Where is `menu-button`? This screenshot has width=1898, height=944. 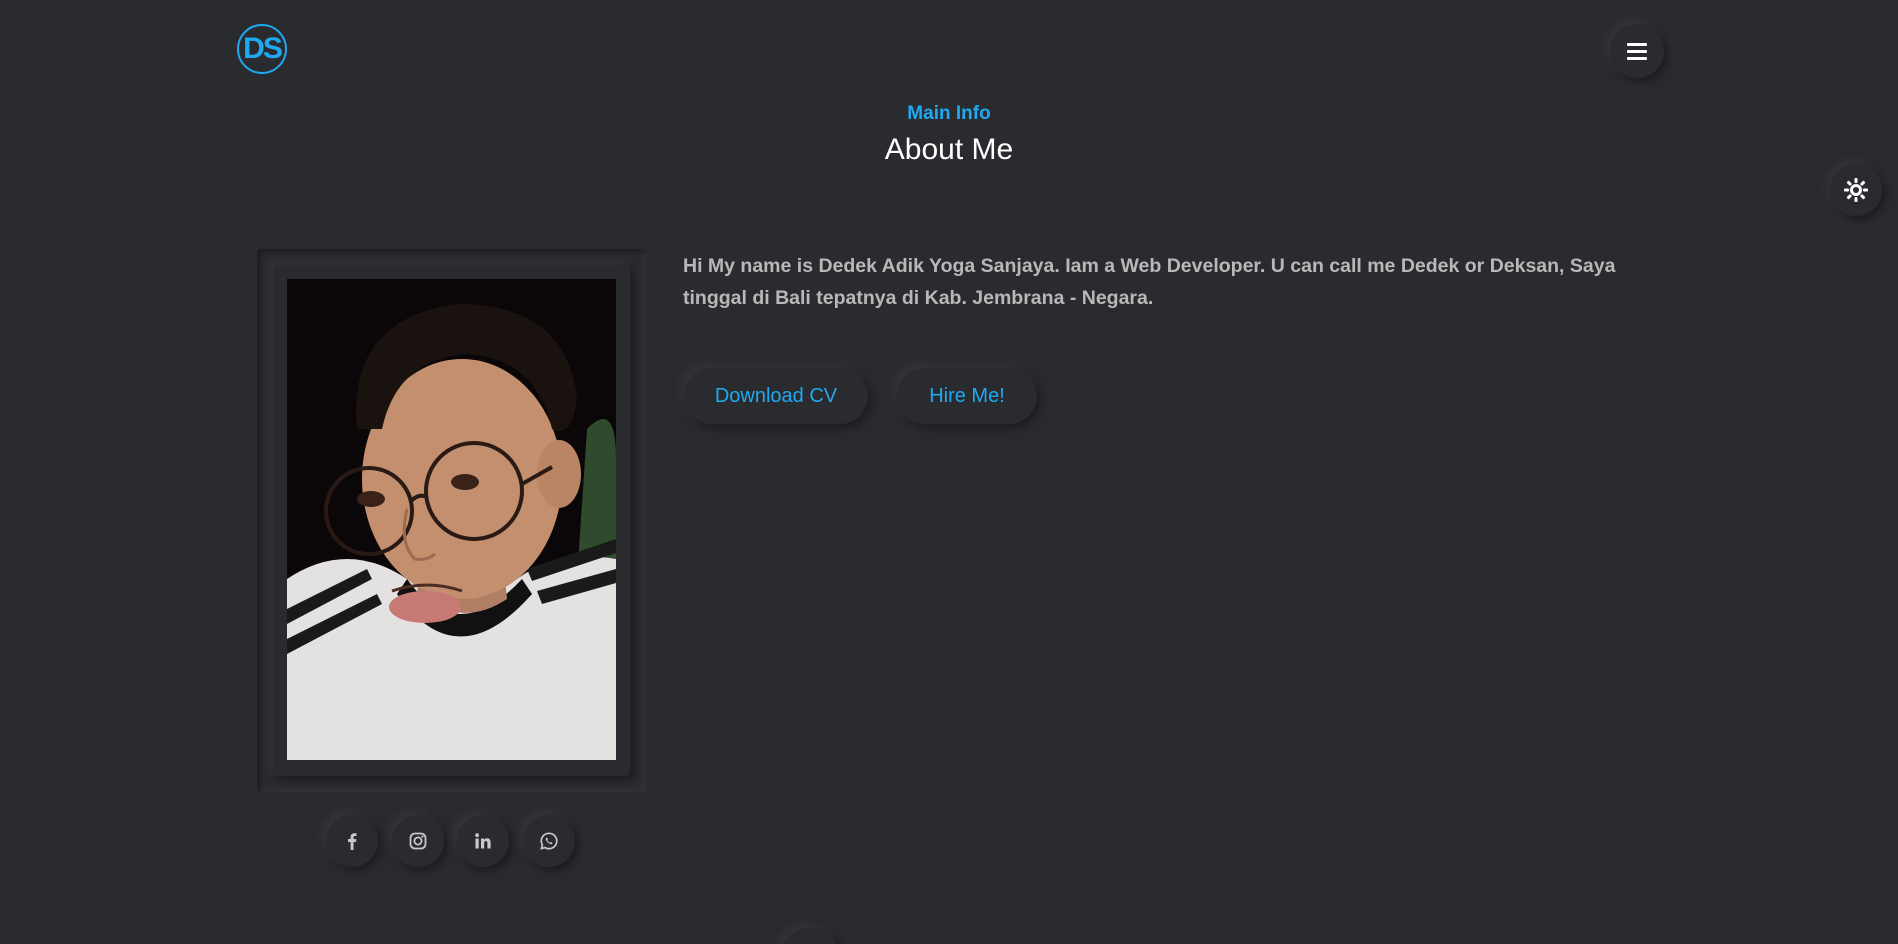 menu-button is located at coordinates (1637, 51).